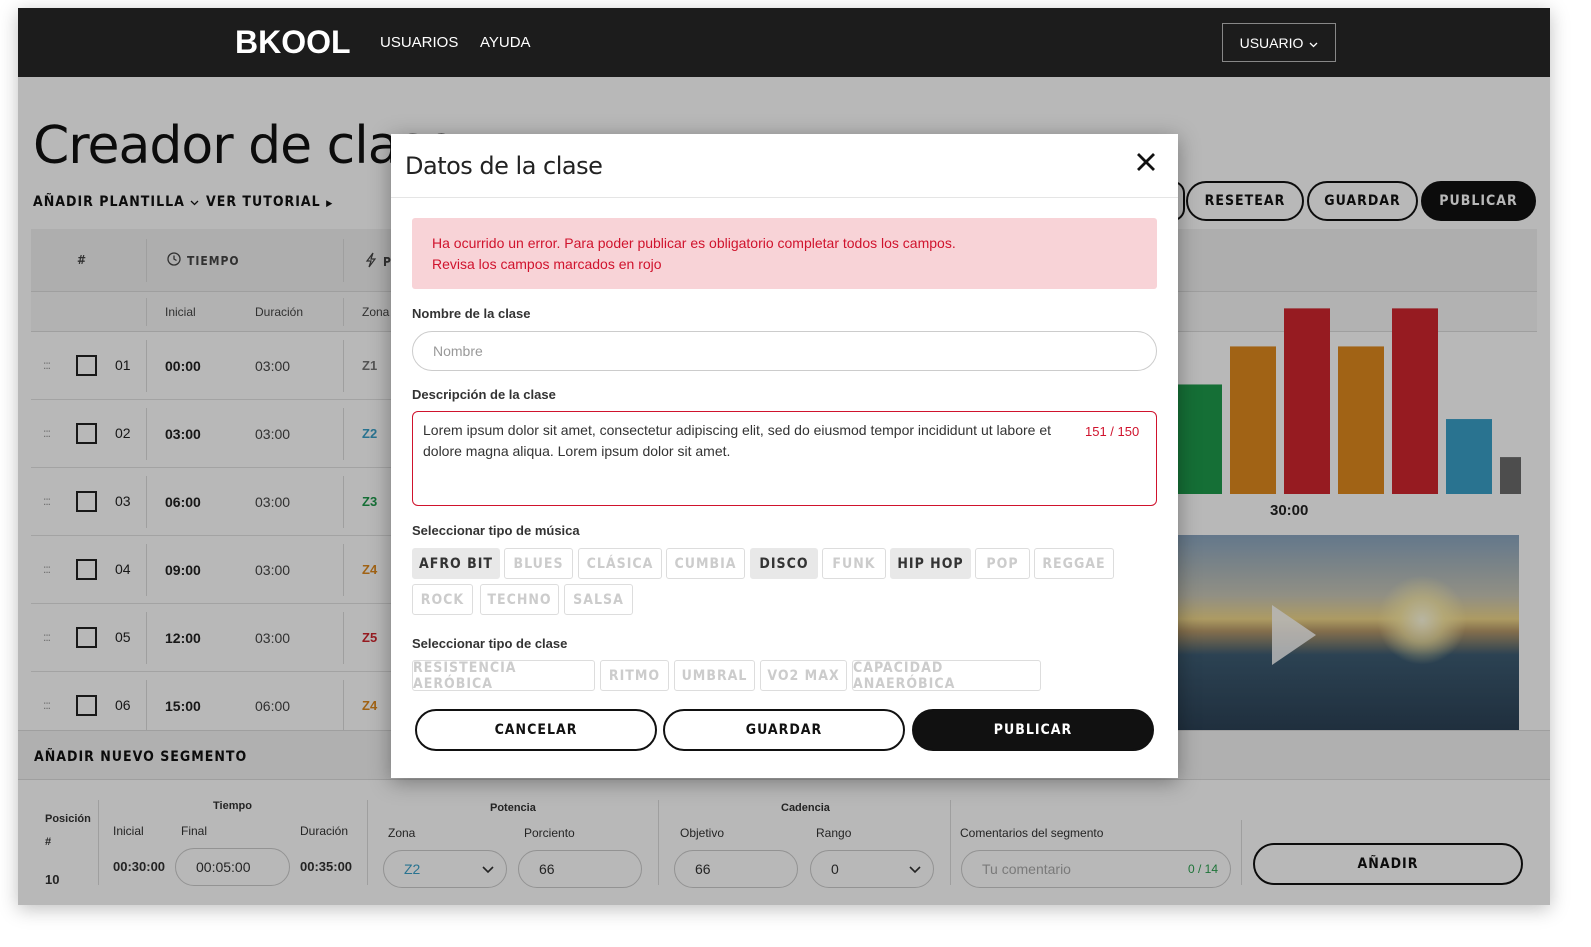  What do you see at coordinates (634, 675) in the screenshot?
I see `tag-ritmo: RITMO` at bounding box center [634, 675].